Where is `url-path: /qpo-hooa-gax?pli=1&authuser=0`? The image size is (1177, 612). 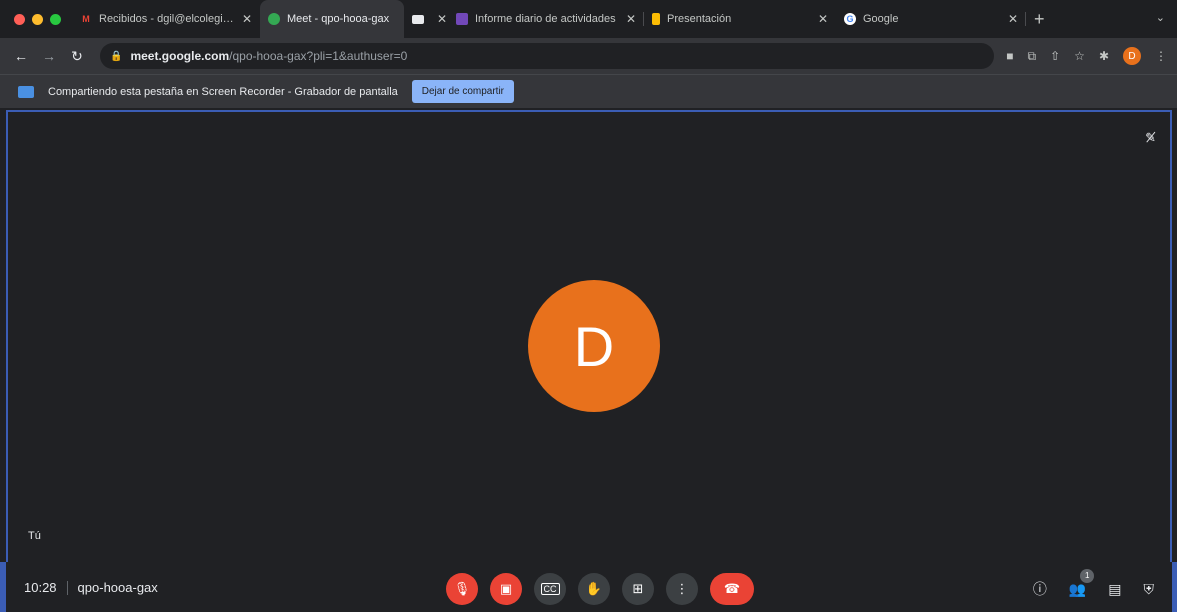
url-path: /qpo-hooa-gax?pli=1&authuser=0 is located at coordinates (318, 56).